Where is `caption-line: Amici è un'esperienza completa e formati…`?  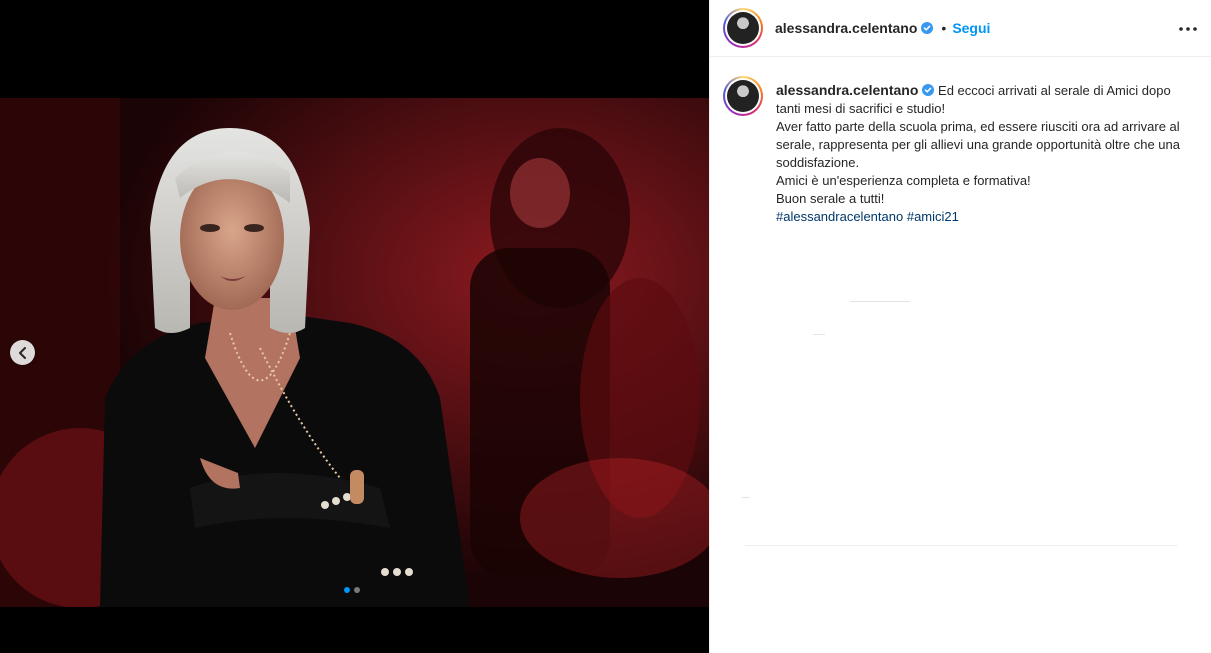 caption-line: Amici è un'esperienza completa e formati… is located at coordinates (903, 180).